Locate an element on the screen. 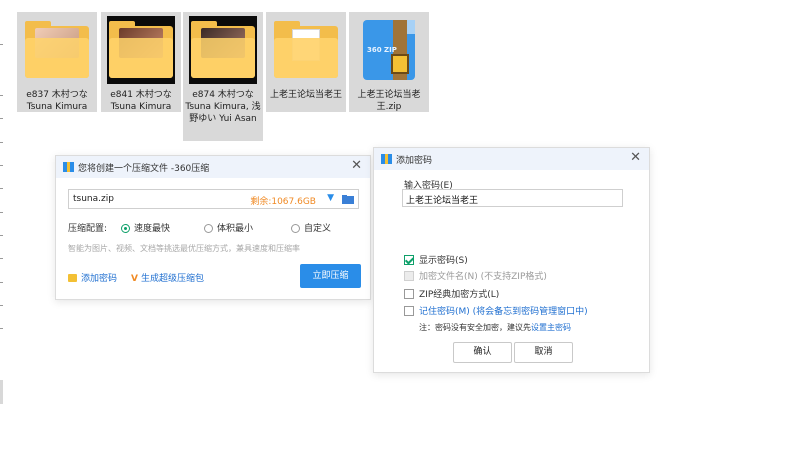 This screenshot has width=800, height=465. file-name: e837 木村つな Tsuna Kimura is located at coordinates (57, 101).